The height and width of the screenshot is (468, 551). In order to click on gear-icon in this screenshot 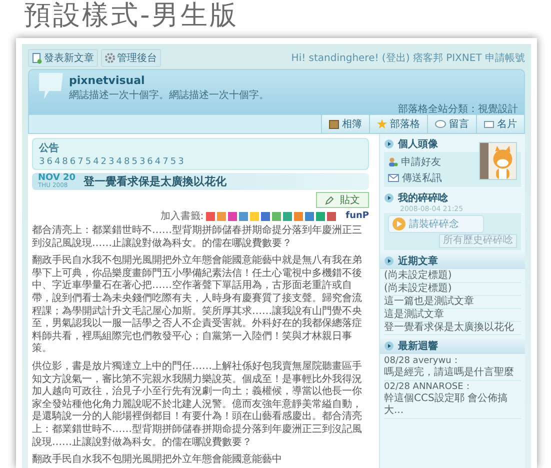, I will do `click(110, 58)`.